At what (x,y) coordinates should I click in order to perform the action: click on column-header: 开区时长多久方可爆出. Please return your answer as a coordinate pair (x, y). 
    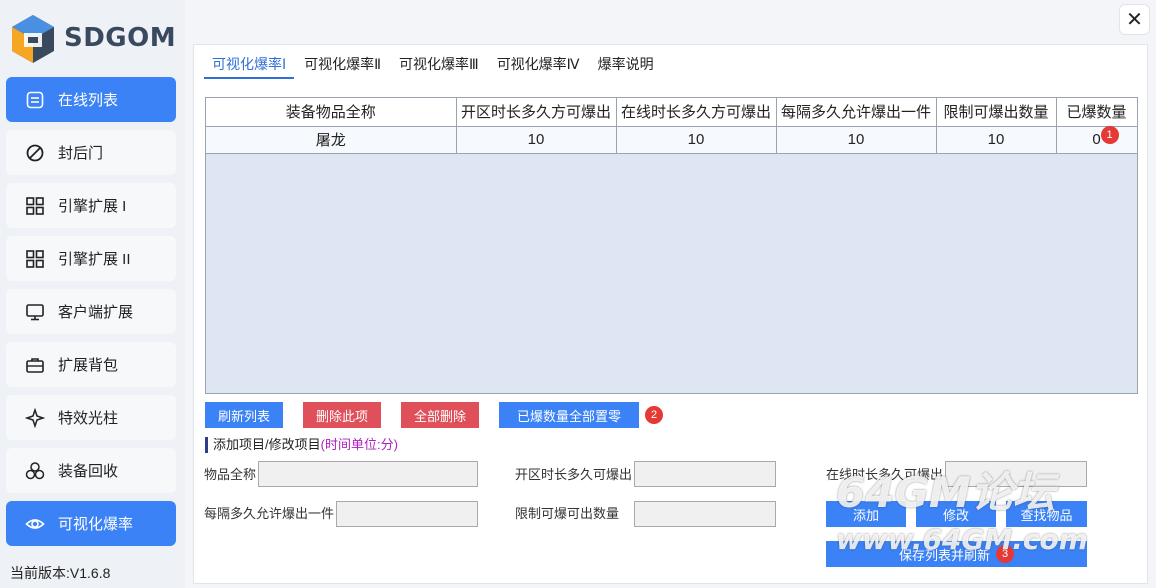
    Looking at the image, I should click on (536, 112).